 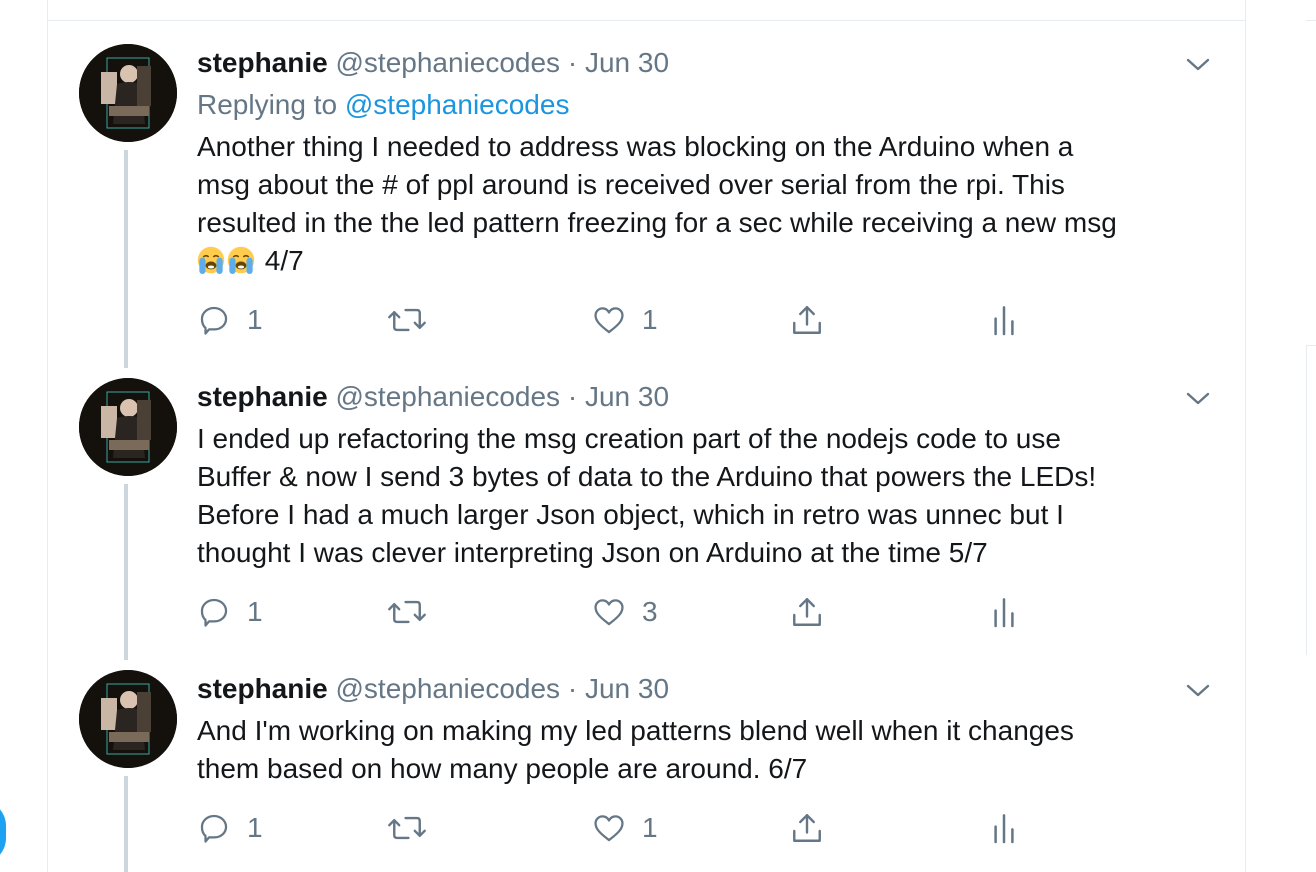 What do you see at coordinates (1198, 690) in the screenshot?
I see `chevron-down-icon` at bounding box center [1198, 690].